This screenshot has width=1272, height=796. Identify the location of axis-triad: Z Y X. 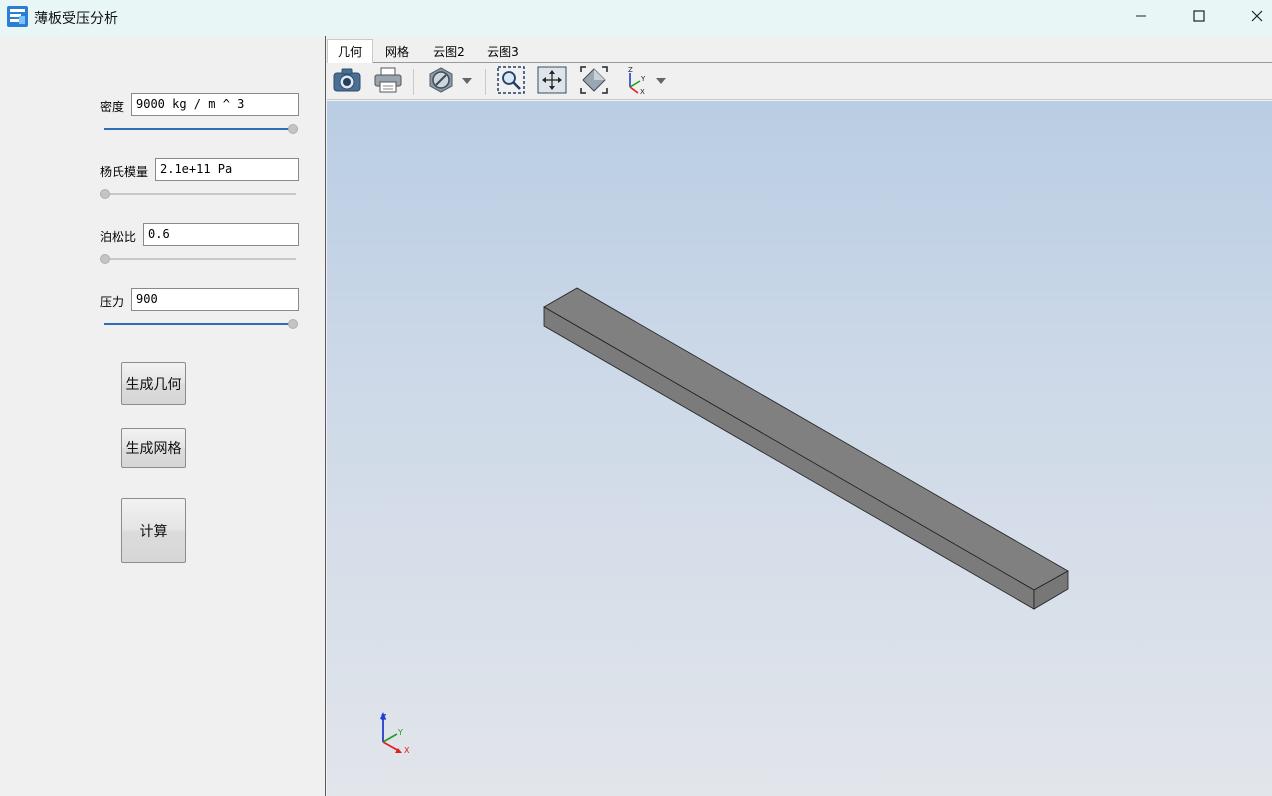
(395, 733).